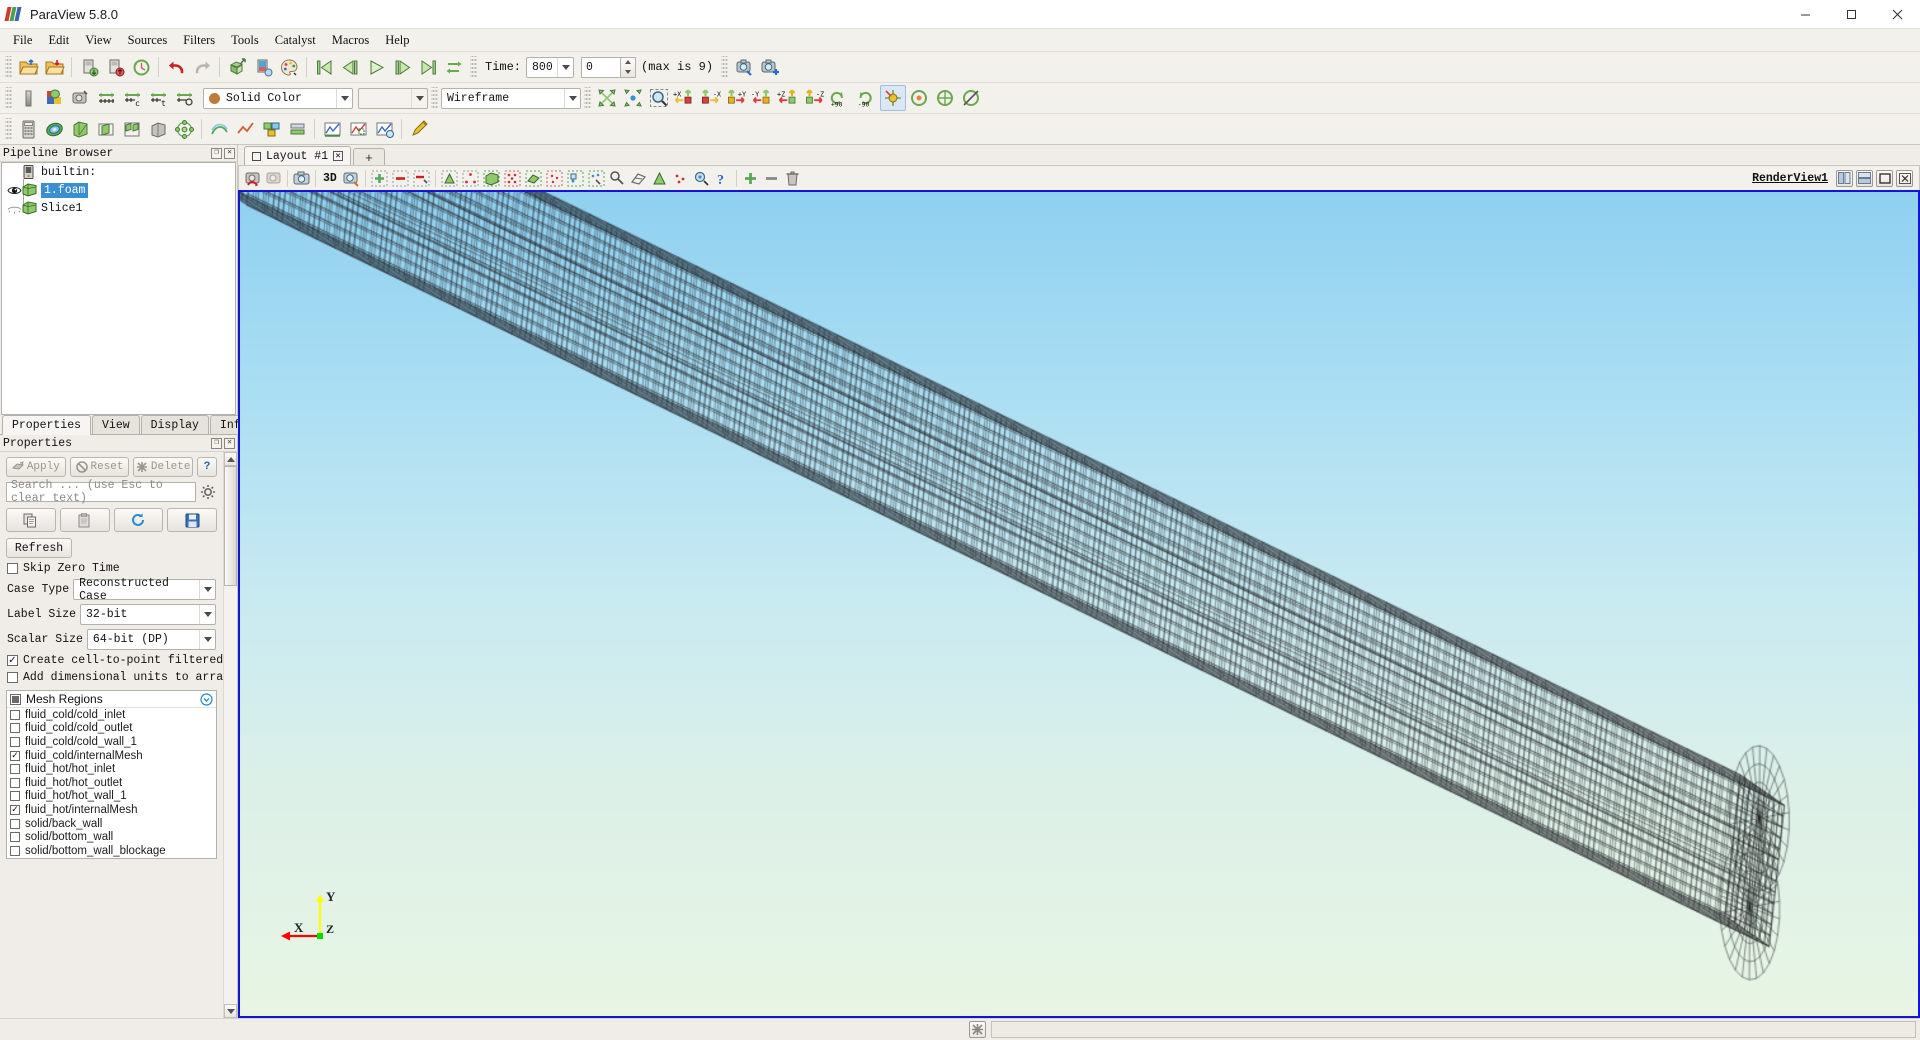 The width and height of the screenshot is (1920, 1040). I want to click on zoom-region-icon, so click(351, 178).